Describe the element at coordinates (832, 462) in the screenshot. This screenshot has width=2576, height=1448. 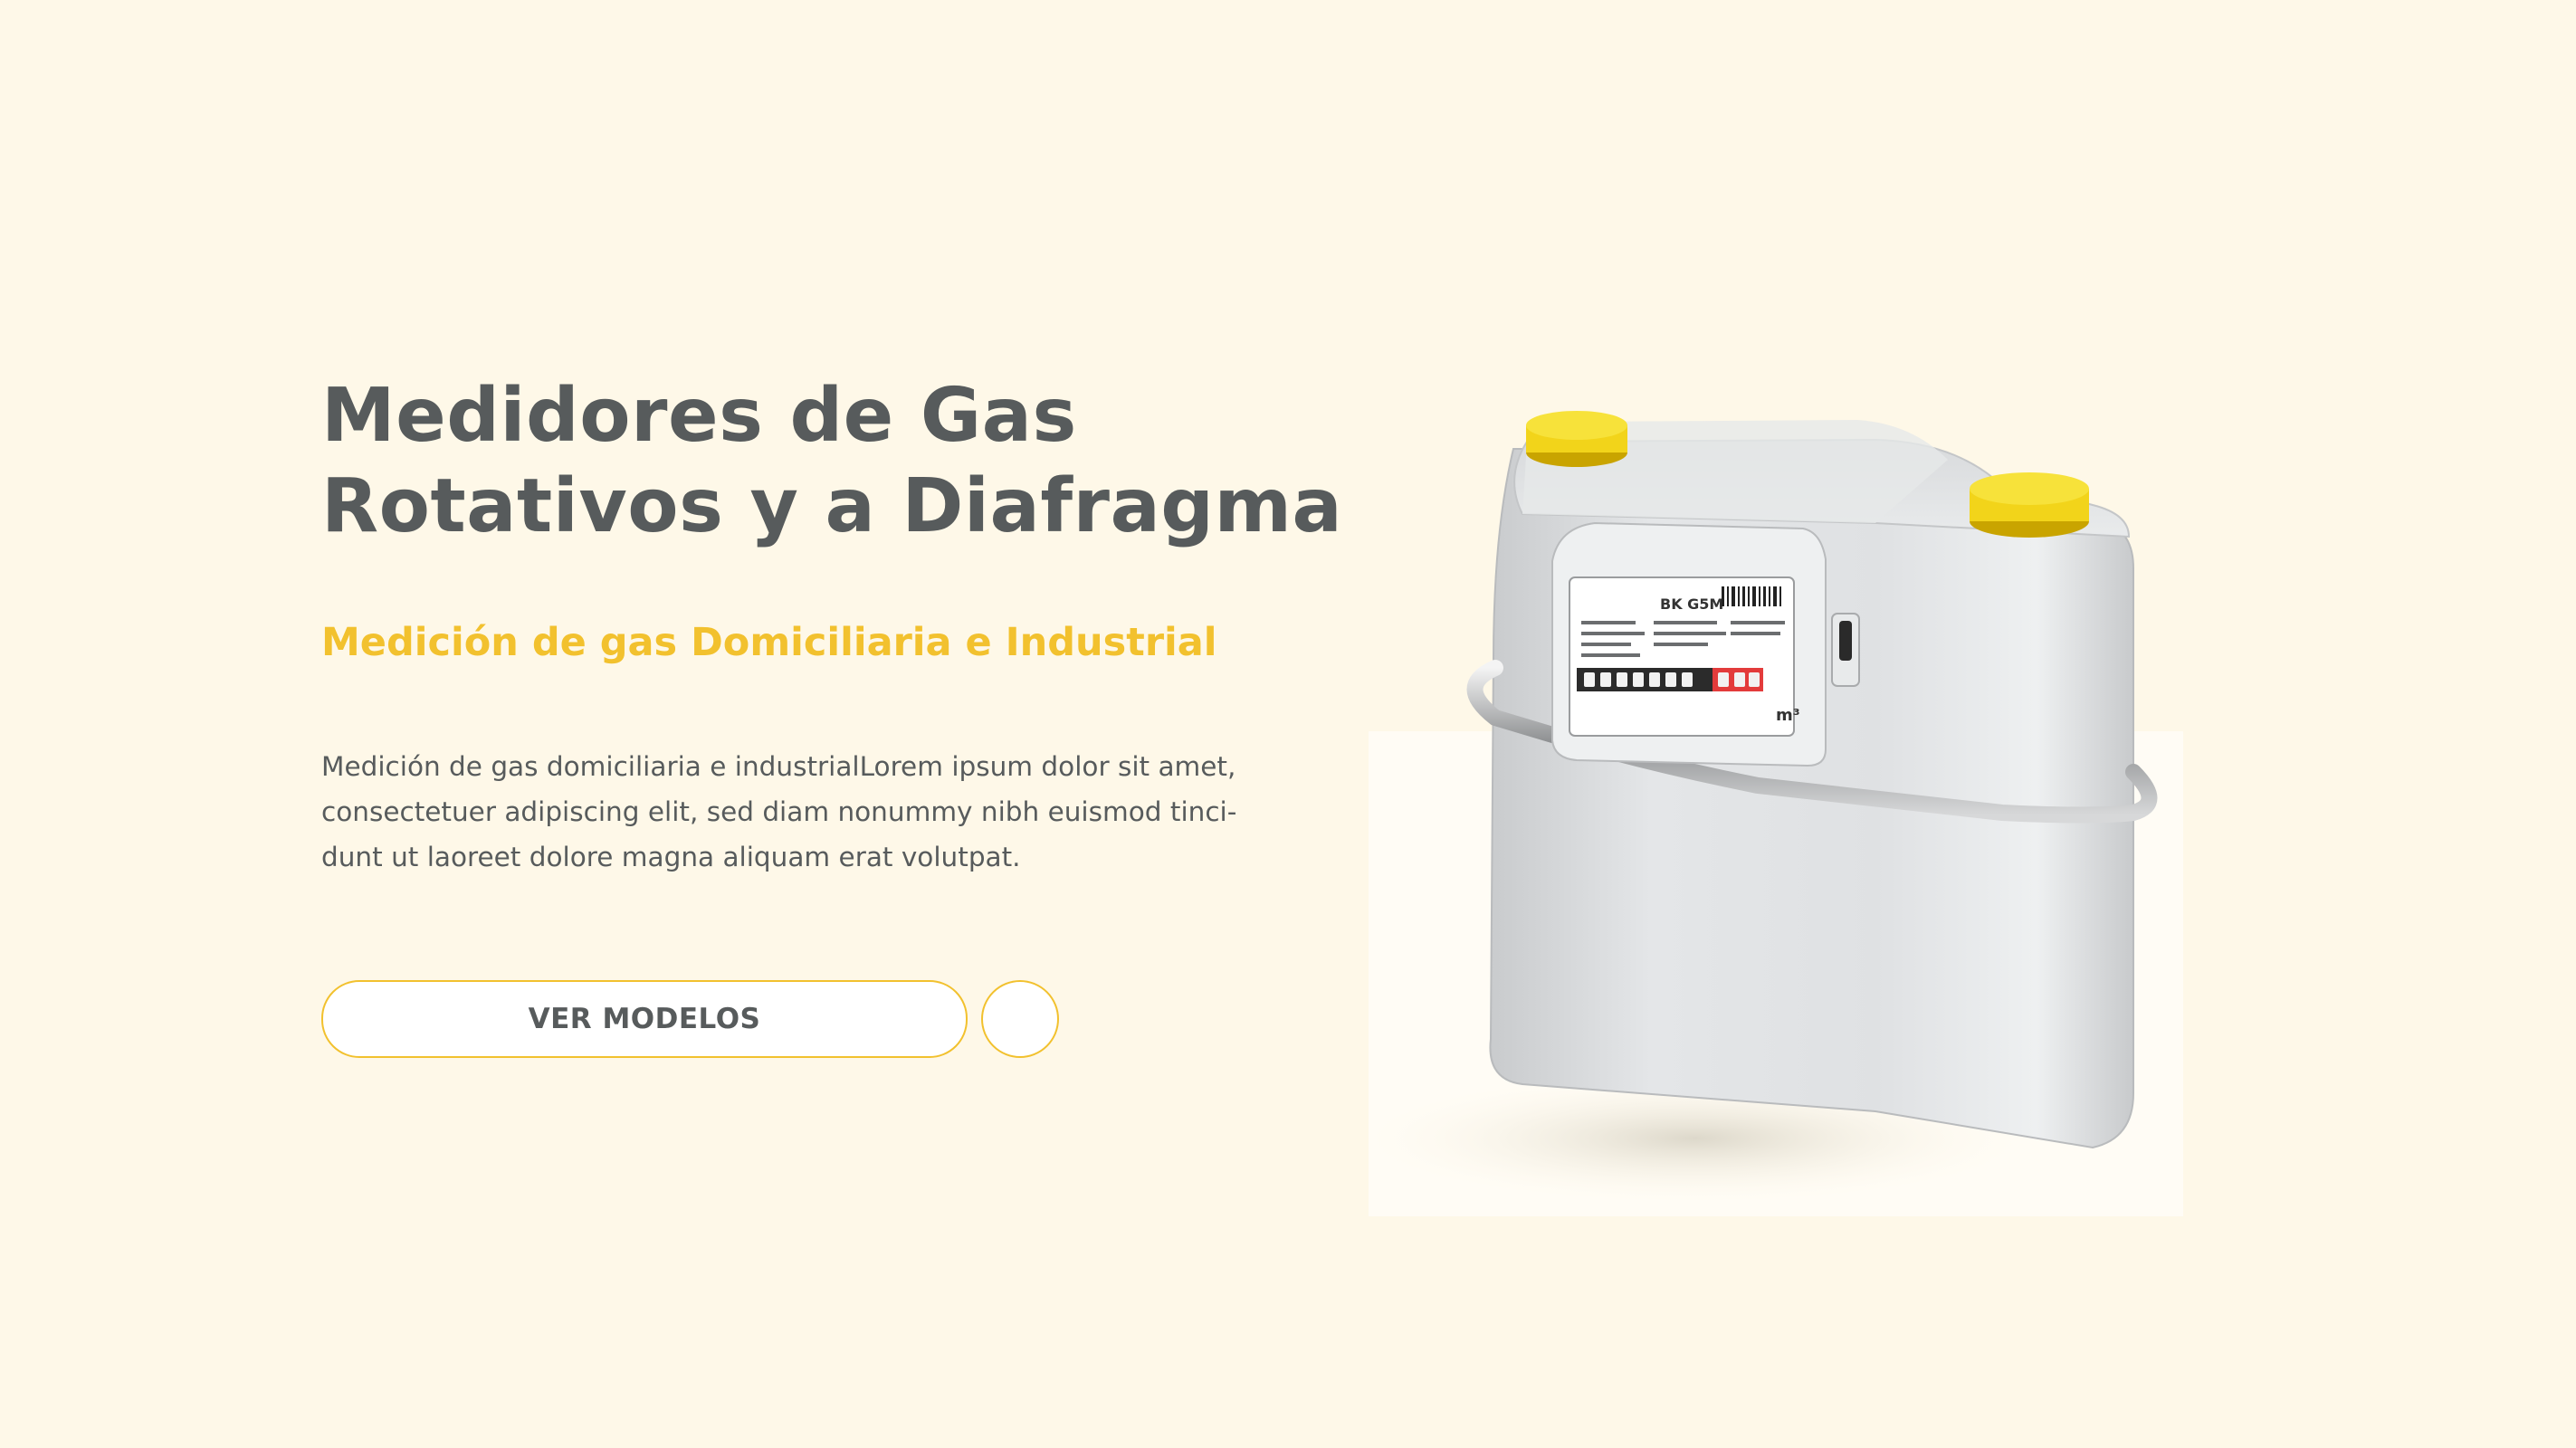
I see `page-title: Medidores de Gas Rotativos y a Diafragma` at that location.